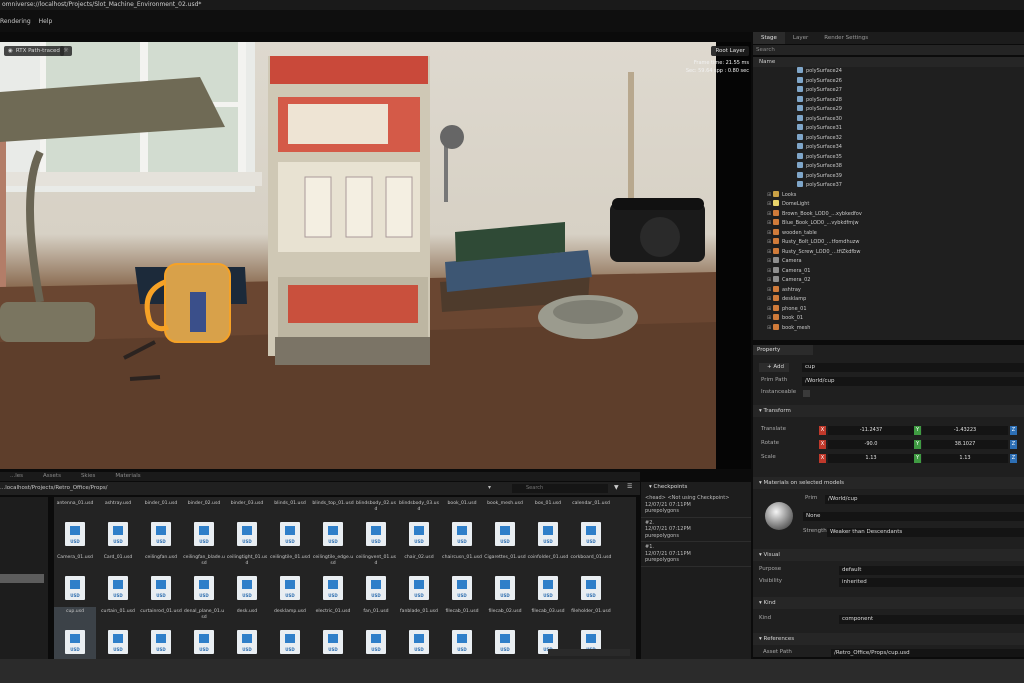 This screenshot has height=683, width=1024. I want to click on material-dropdown: None, so click(913, 516).